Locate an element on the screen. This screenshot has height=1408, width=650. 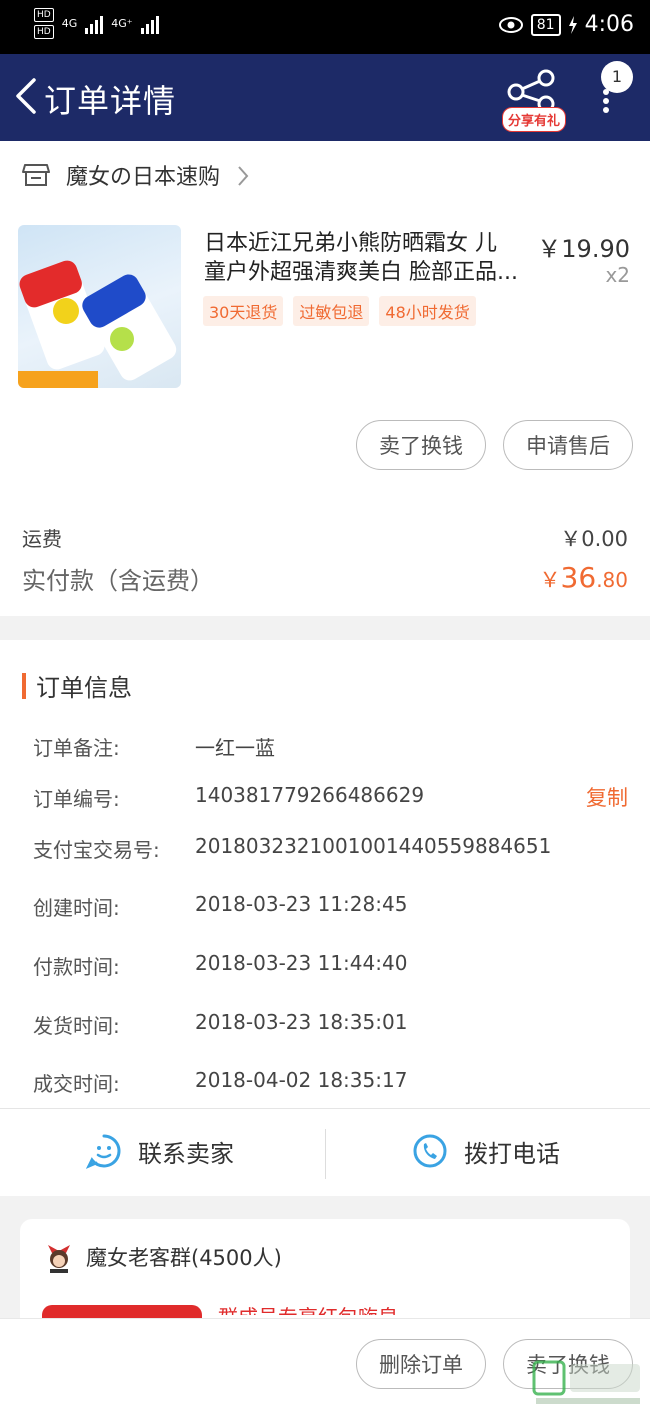
message-count-badge: 1 is located at coordinates (617, 77).